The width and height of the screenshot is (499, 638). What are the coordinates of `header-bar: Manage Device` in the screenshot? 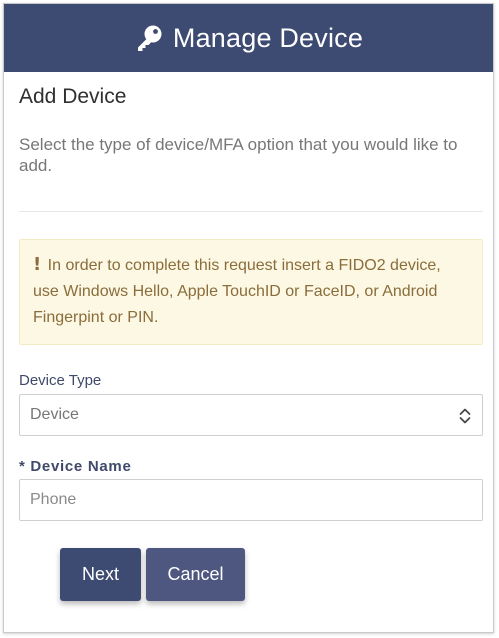 It's located at (248, 38).